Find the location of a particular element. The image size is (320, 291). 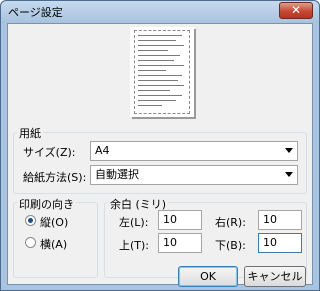

margin-top-input: 10 is located at coordinates (180, 243).